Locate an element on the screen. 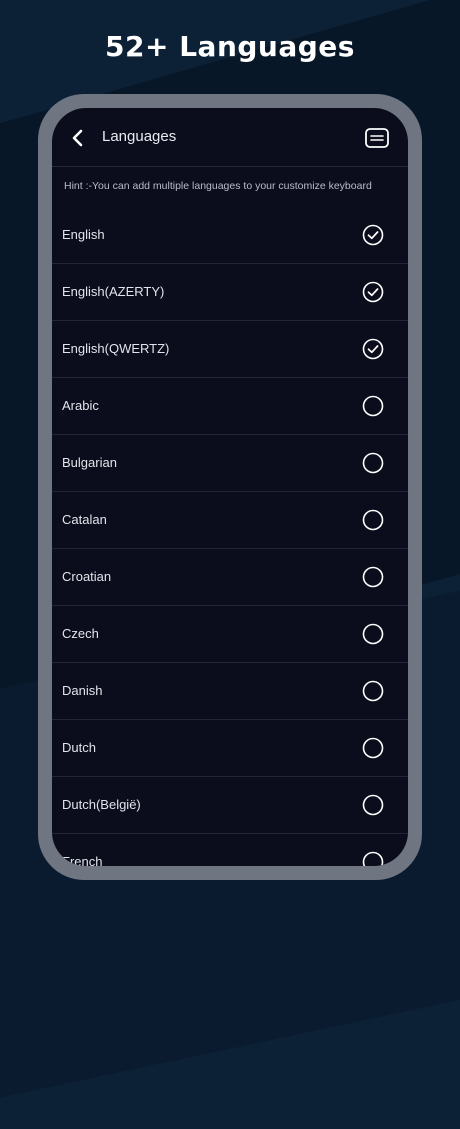 The width and height of the screenshot is (460, 1129). language-item: Dutch(België) is located at coordinates (230, 805).